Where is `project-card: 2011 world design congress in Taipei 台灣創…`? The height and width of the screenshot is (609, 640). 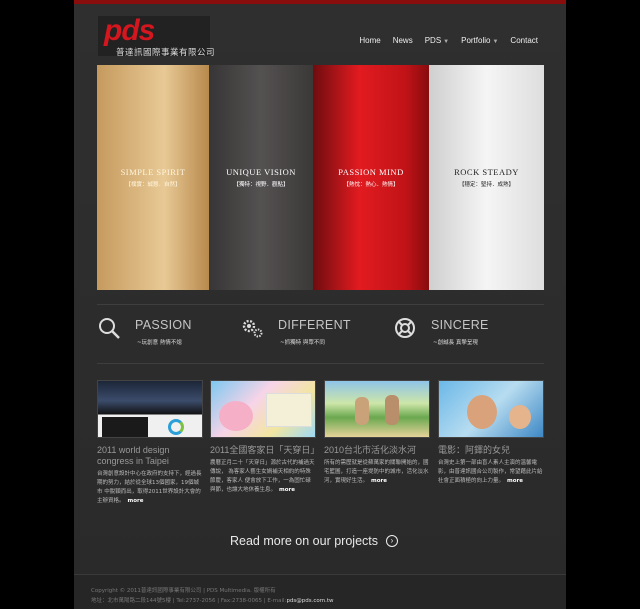
project-card: 2011 world design congress in Taipei 台灣創… is located at coordinates (150, 443).